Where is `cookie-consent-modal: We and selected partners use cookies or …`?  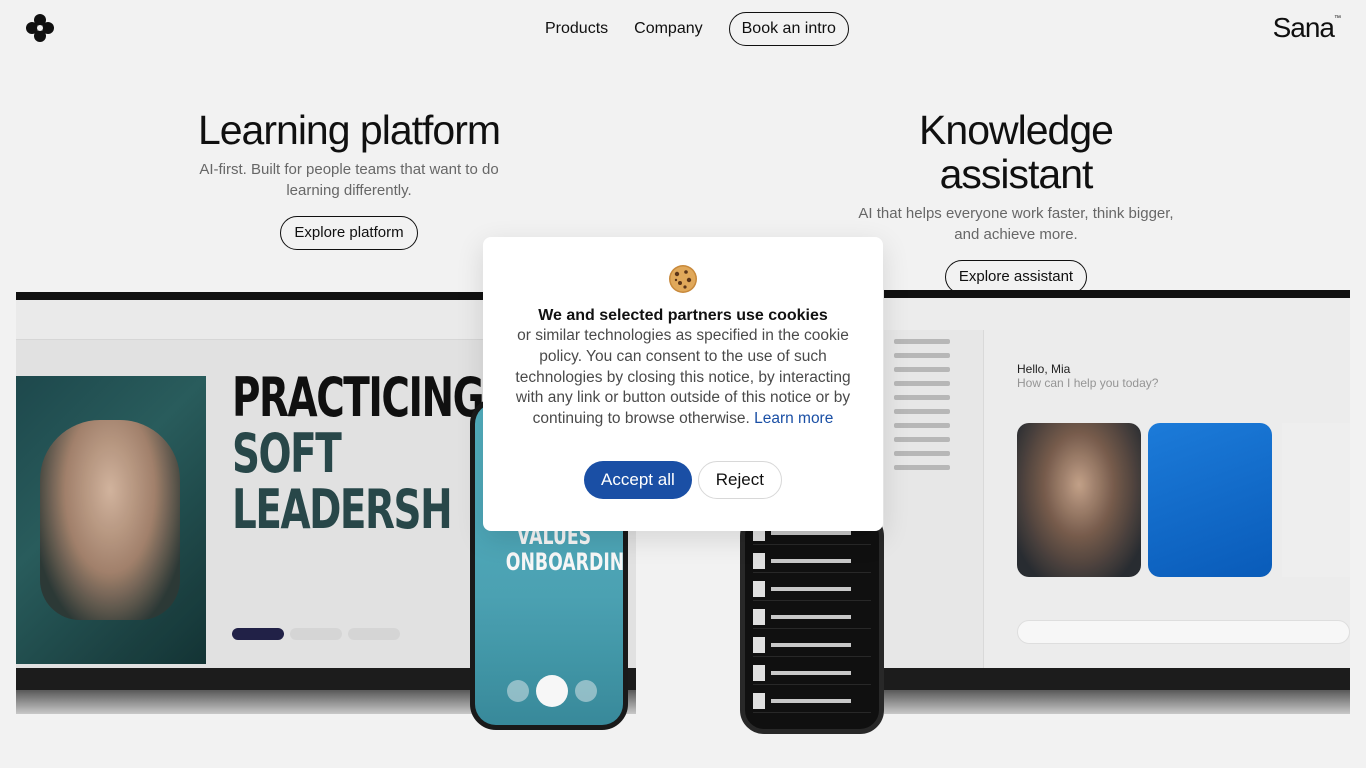
cookie-consent-modal: We and selected partners use cookies or … is located at coordinates (683, 384).